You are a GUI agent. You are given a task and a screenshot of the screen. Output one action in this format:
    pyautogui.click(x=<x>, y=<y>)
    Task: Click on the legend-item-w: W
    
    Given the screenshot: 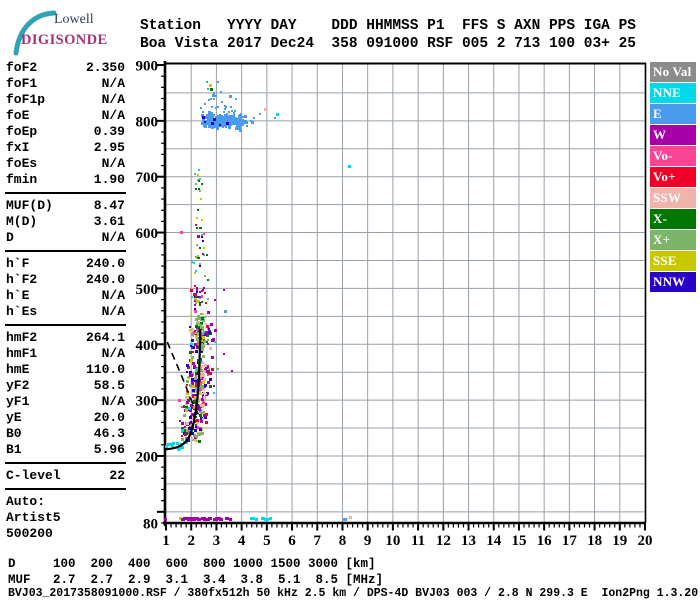 What is the action you would take?
    pyautogui.click(x=673, y=135)
    